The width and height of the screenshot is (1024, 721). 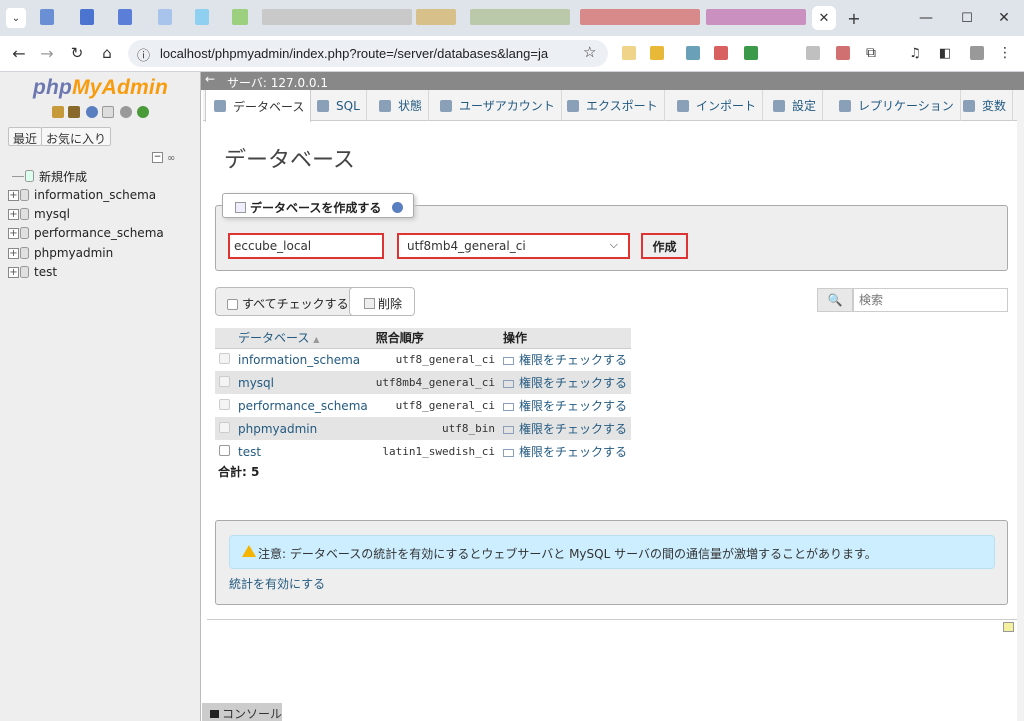 I want to click on tree-item-performance-schema: + performance_schema, so click(x=86, y=233).